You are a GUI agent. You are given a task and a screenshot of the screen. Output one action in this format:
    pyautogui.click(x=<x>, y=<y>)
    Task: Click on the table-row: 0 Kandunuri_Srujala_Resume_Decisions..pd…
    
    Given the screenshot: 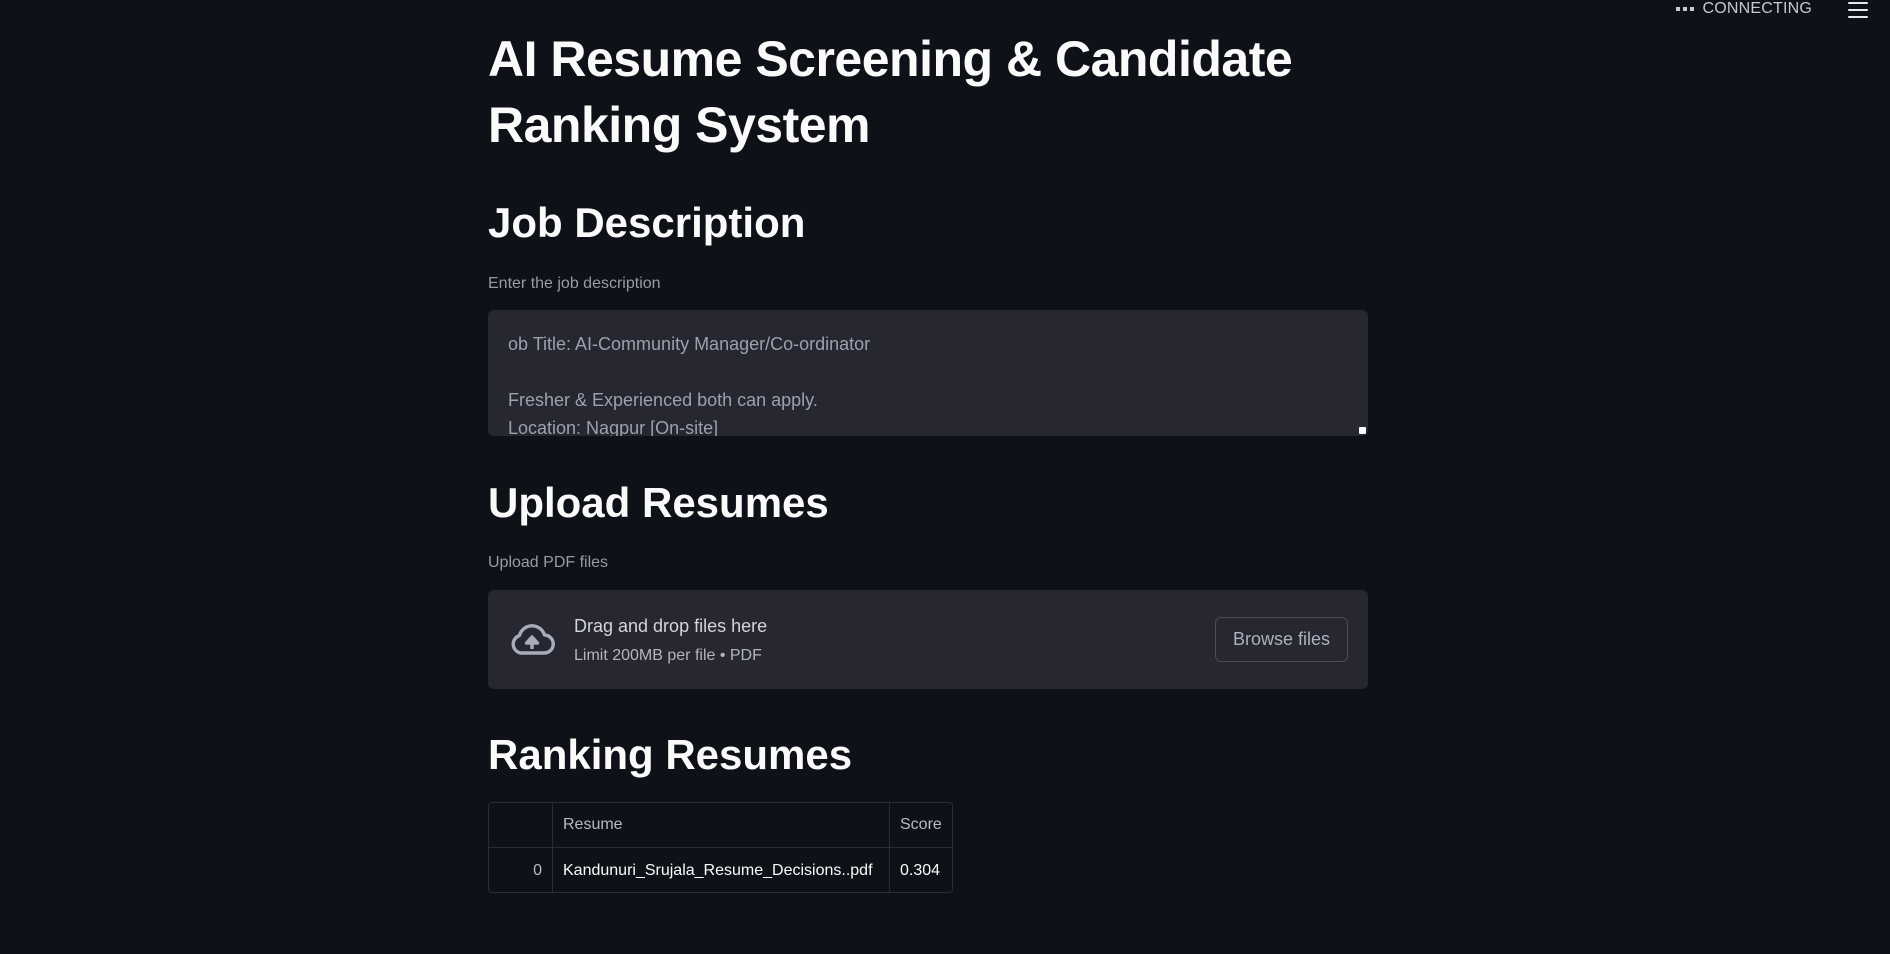 What is the action you would take?
    pyautogui.click(x=720, y=870)
    